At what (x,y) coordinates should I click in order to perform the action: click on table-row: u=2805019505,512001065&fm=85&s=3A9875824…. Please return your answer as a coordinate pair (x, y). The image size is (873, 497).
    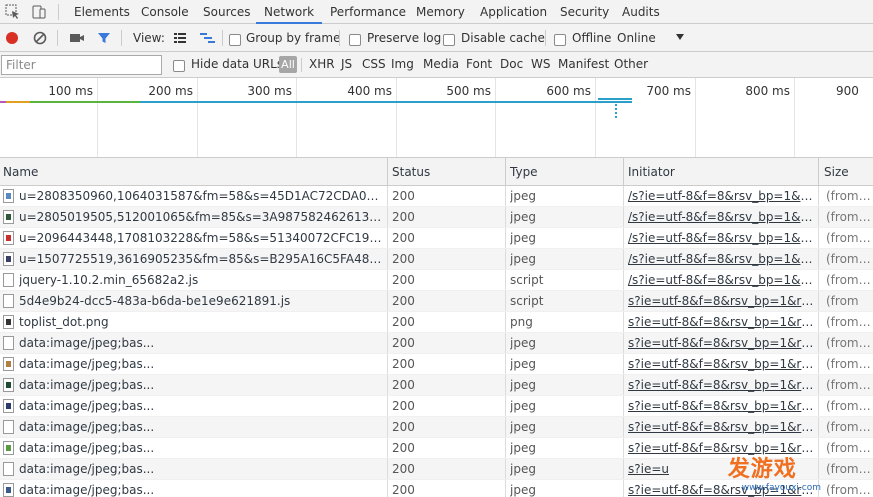
    Looking at the image, I should click on (436, 217).